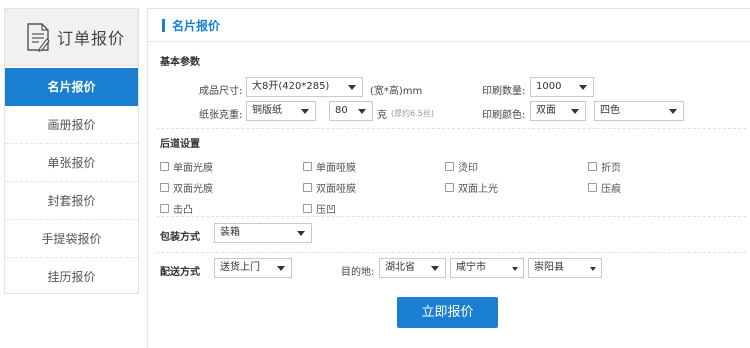 Image resolution: width=750 pixels, height=348 pixels. I want to click on packing-select: 装箱, so click(263, 233).